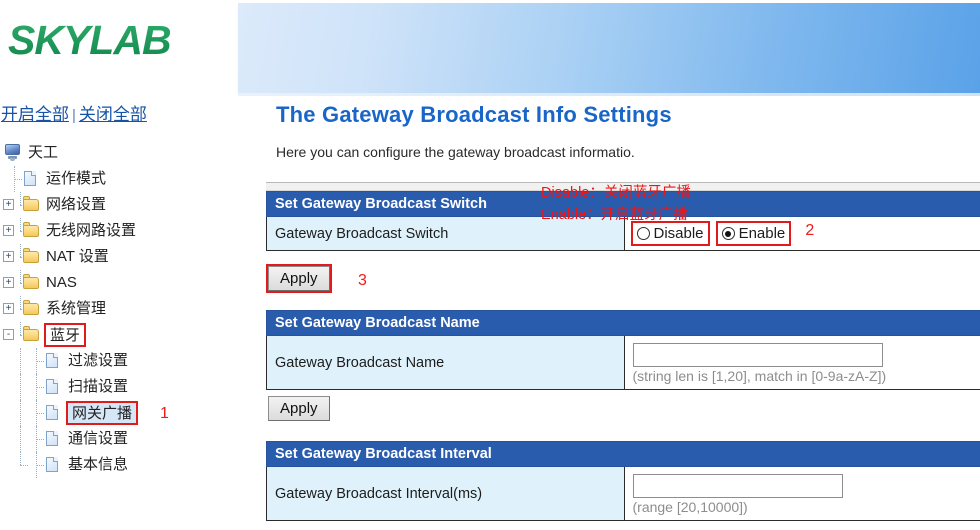 The width and height of the screenshot is (980, 530). Describe the element at coordinates (35, 114) in the screenshot. I see `expand-all-link: 开启全部` at that location.